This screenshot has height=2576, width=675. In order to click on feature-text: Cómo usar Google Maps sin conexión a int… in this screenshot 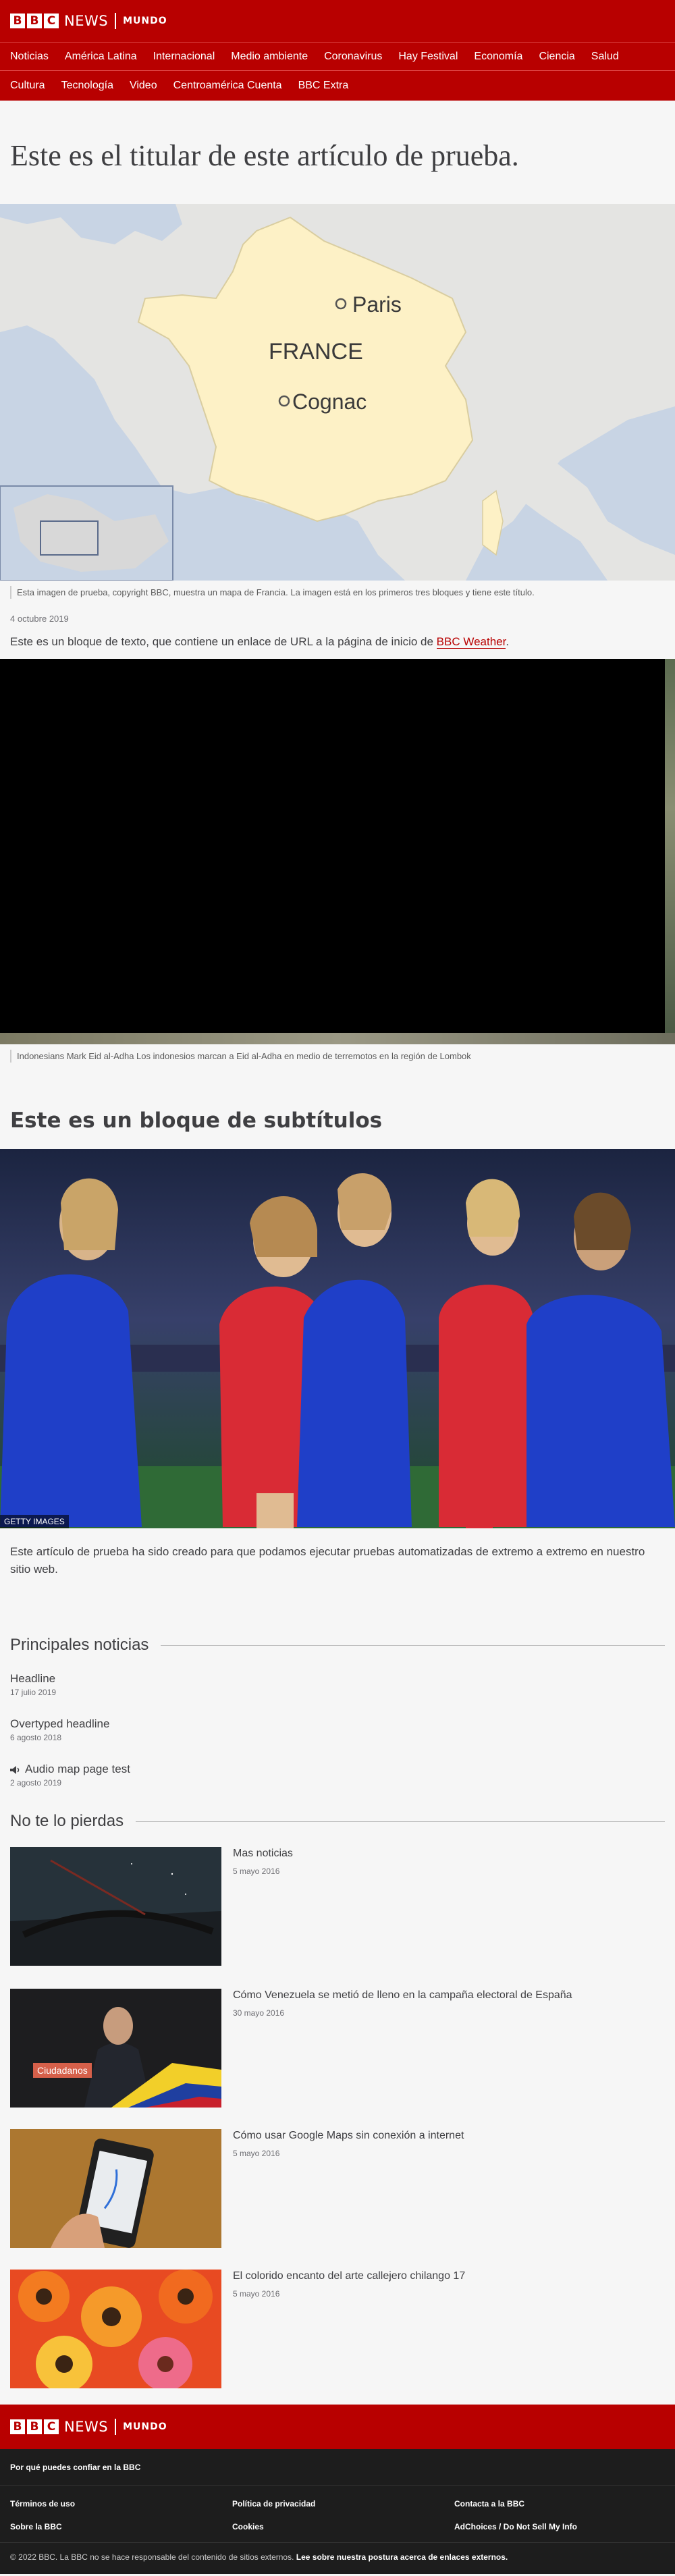, I will do `click(342, 2188)`.